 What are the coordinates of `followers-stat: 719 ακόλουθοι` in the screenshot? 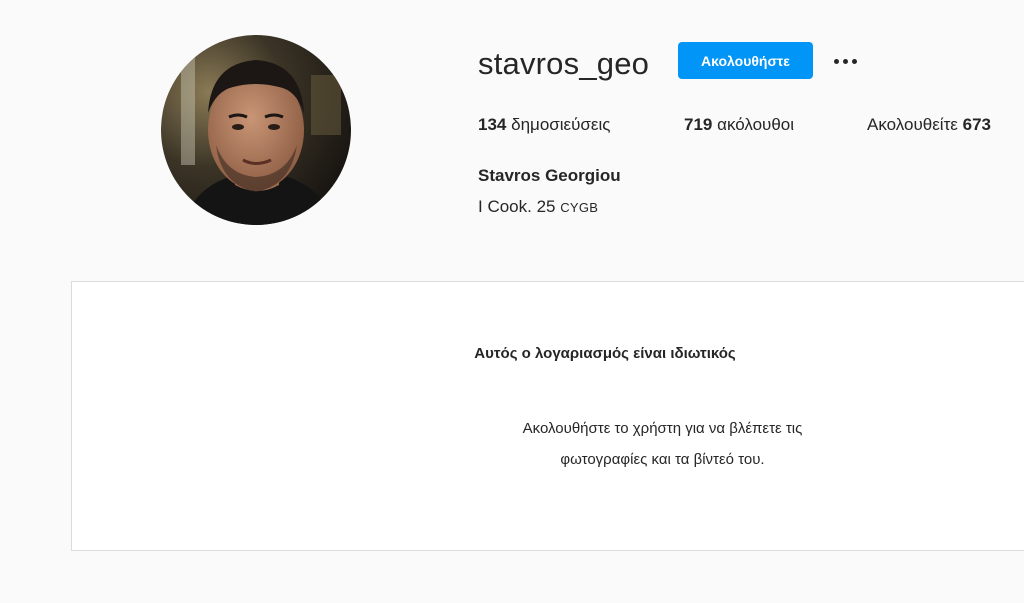 It's located at (739, 125).